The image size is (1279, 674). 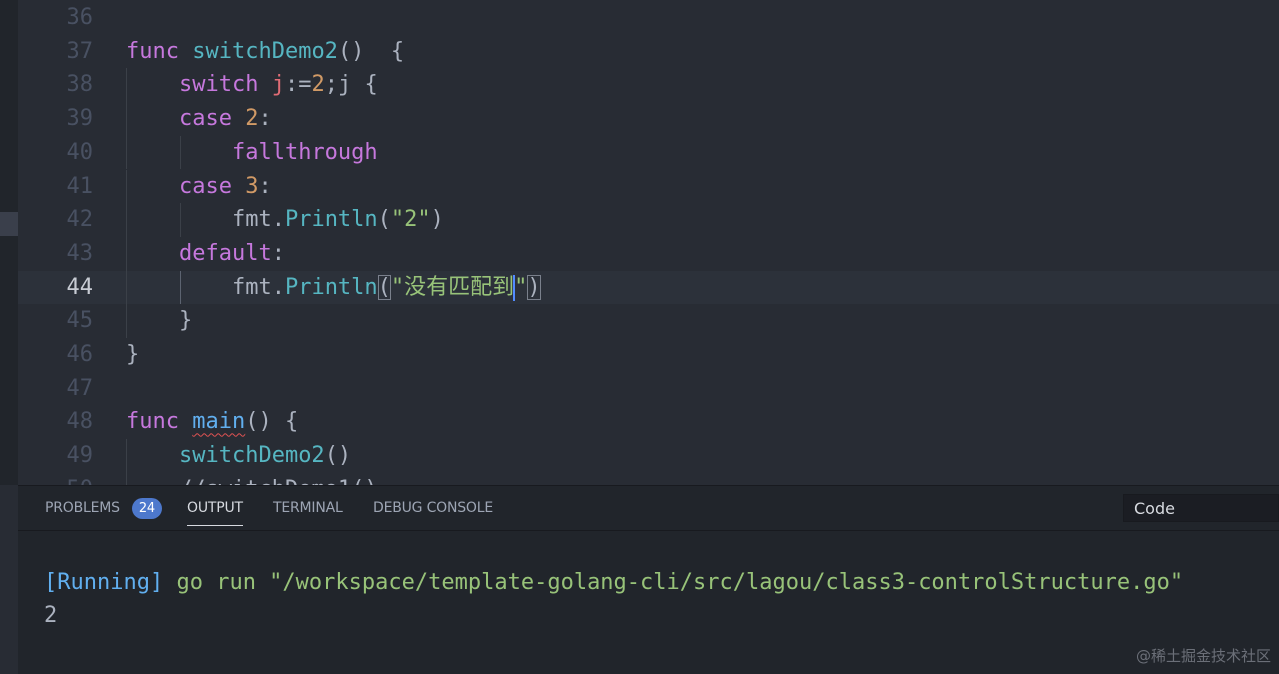 I want to click on code-line: 43 default:, so click(x=648, y=253).